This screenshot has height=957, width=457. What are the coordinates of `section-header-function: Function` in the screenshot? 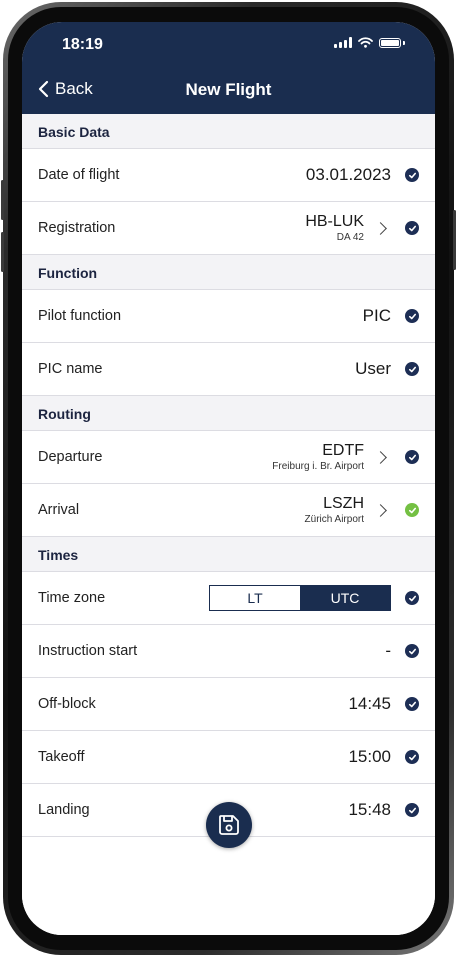 It's located at (228, 272).